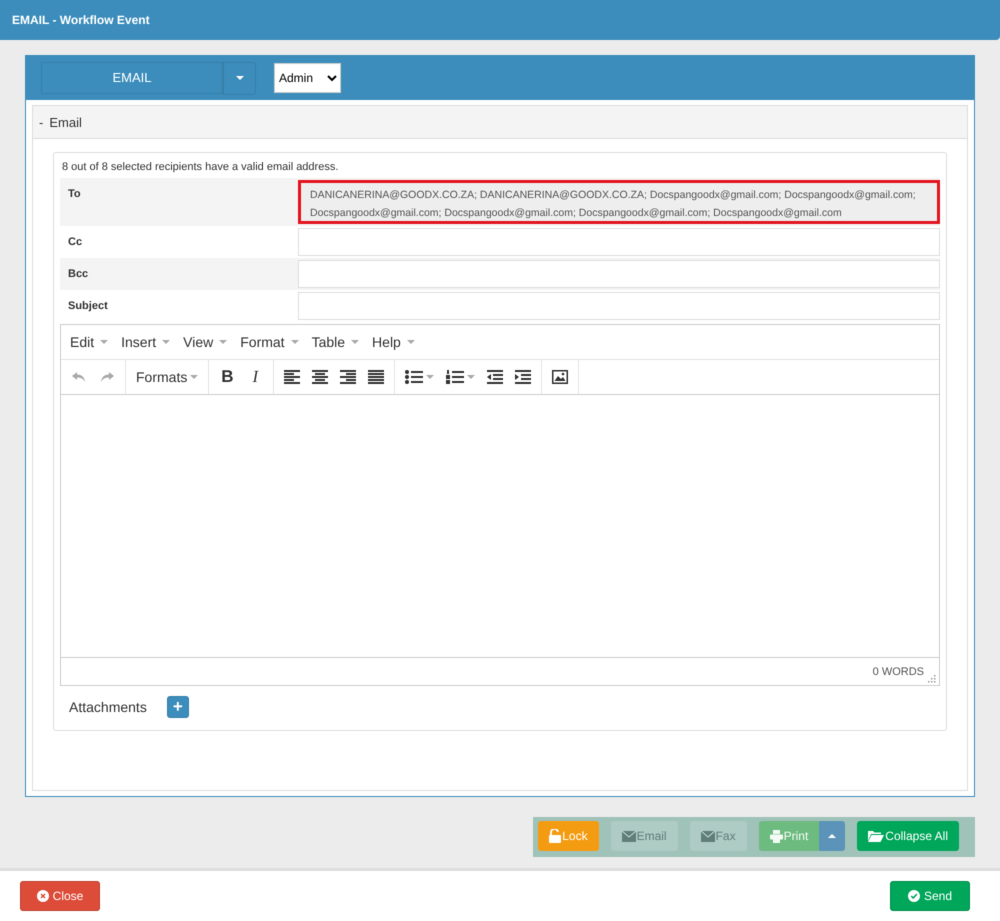 Image resolution: width=1000 pixels, height=921 pixels. Describe the element at coordinates (75, 241) in the screenshot. I see `field-label: Cc` at that location.